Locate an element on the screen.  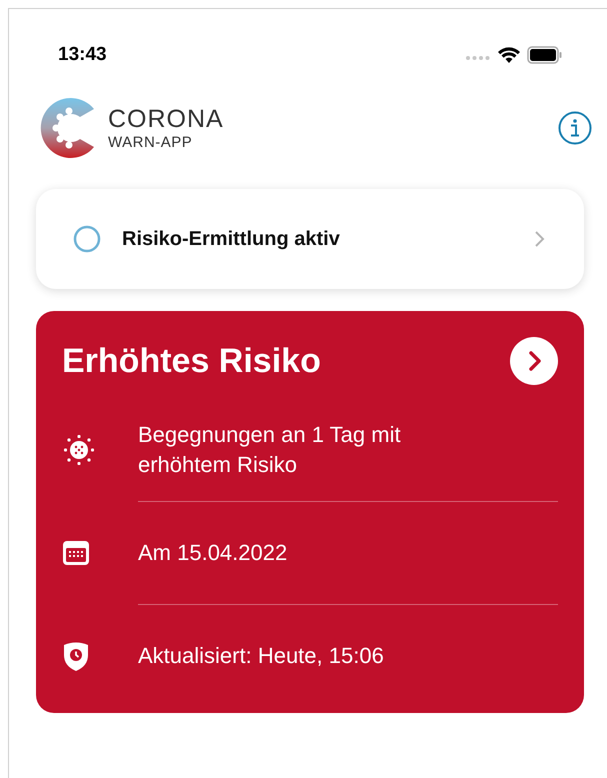
signal-icon is located at coordinates (478, 58).